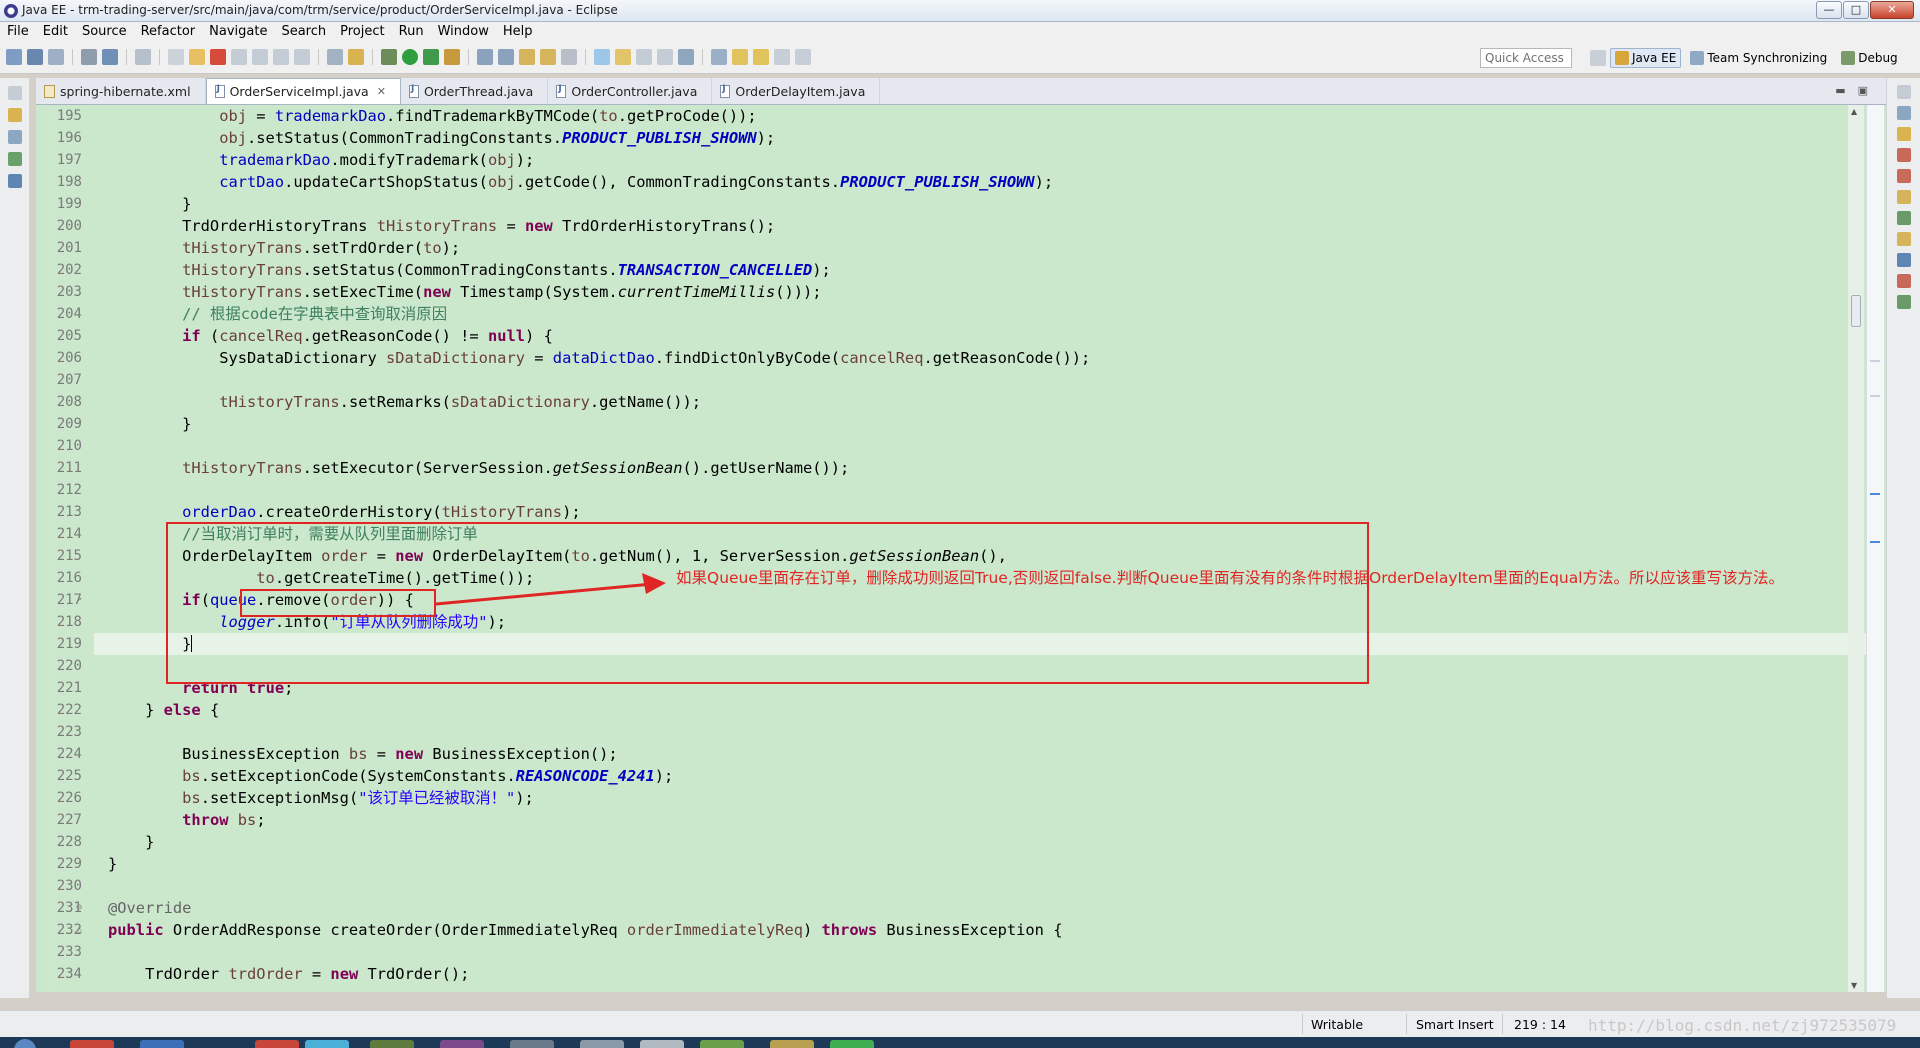 Image resolution: width=1920 pixels, height=1048 pixels. What do you see at coordinates (176, 57) in the screenshot?
I see `resume-icon` at bounding box center [176, 57].